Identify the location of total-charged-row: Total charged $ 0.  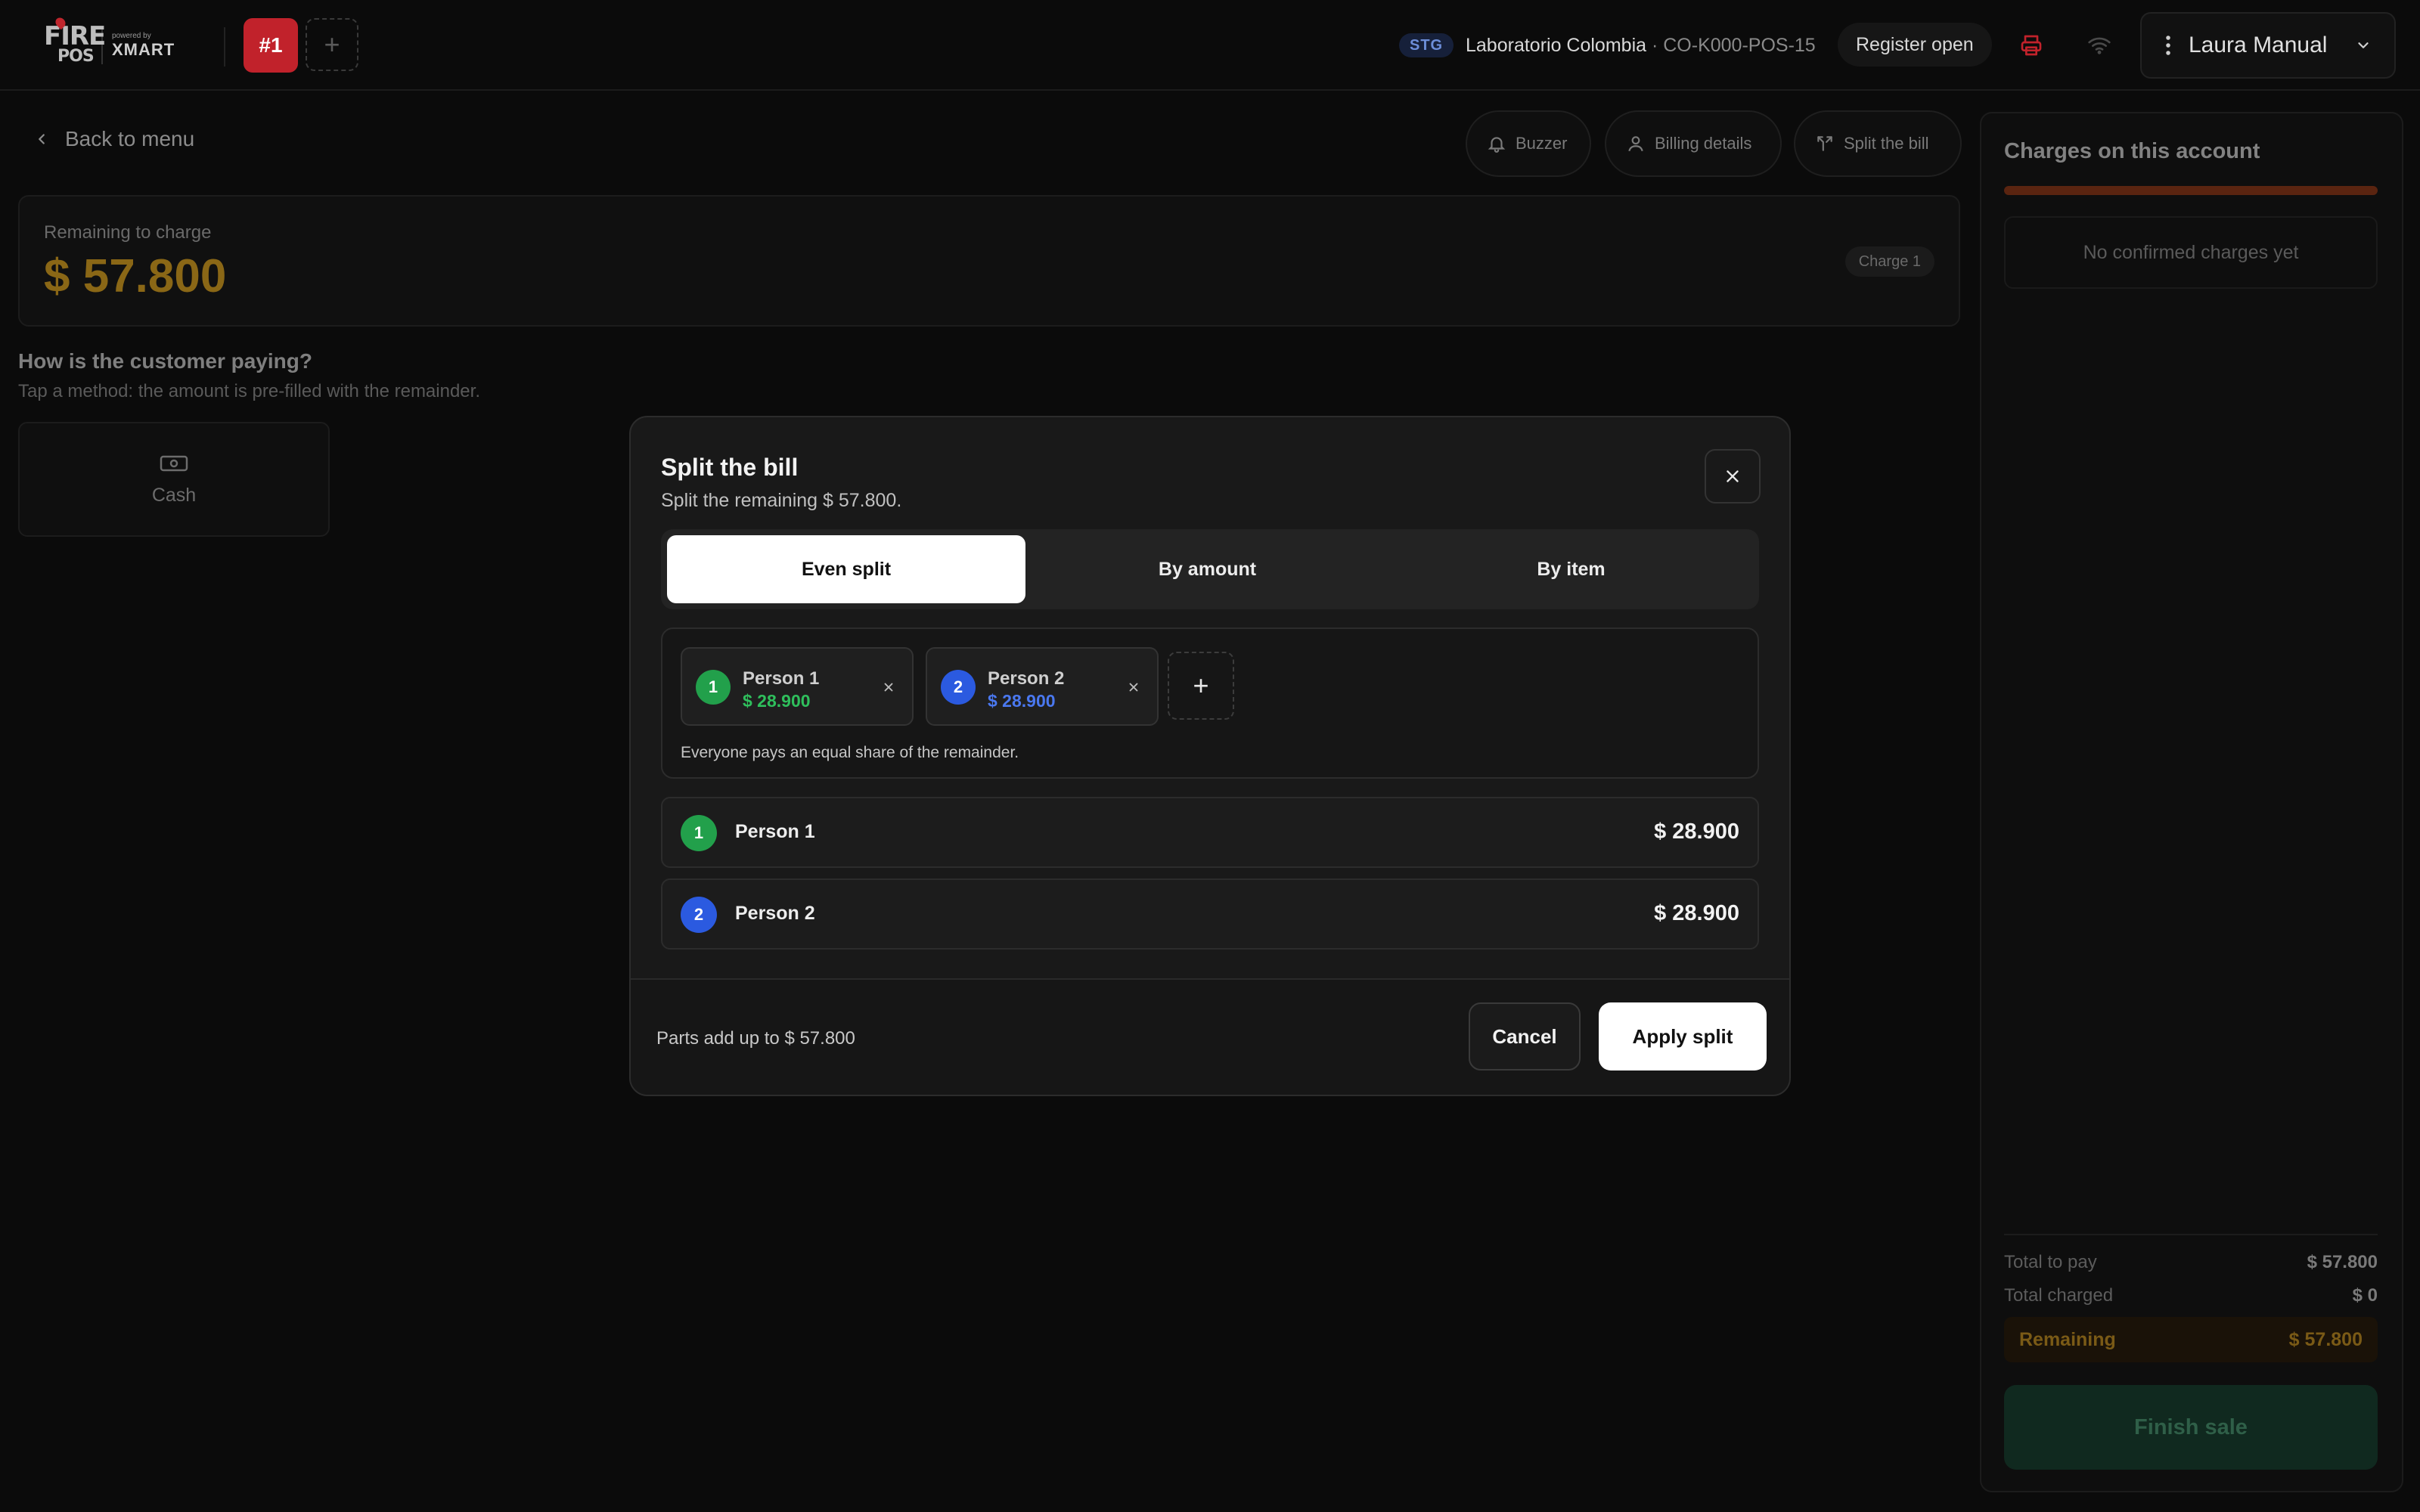
(2191, 1295).